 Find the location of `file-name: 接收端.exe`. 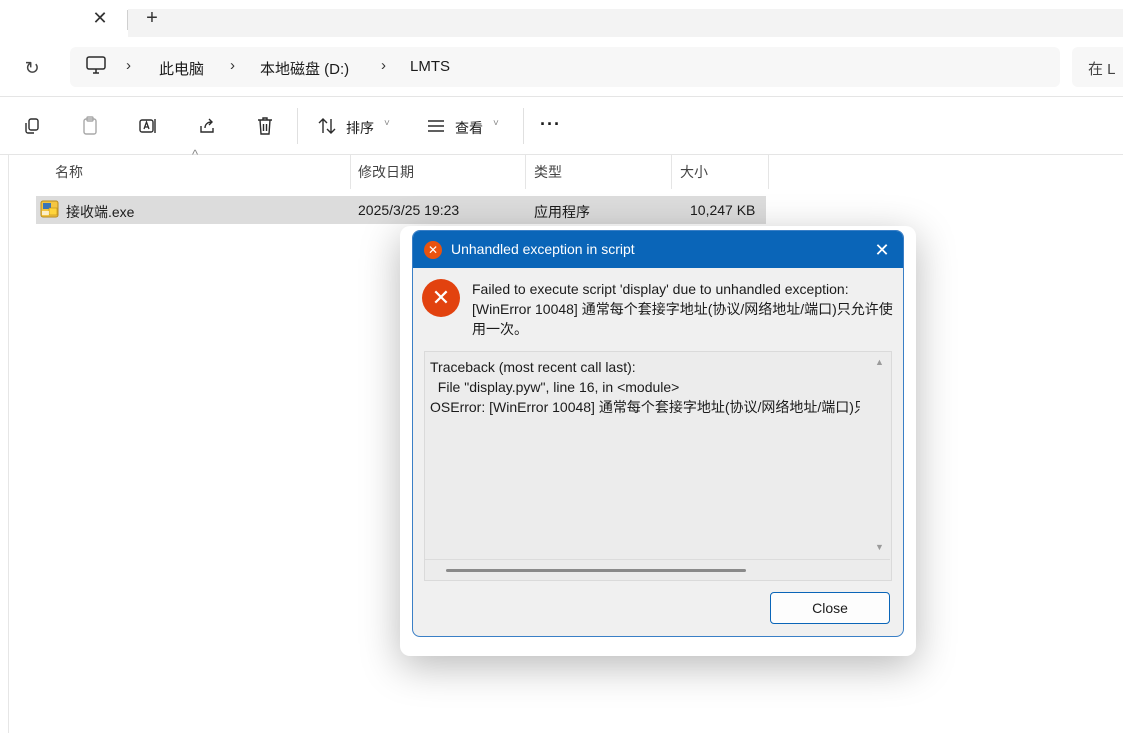

file-name: 接收端.exe is located at coordinates (100, 212).